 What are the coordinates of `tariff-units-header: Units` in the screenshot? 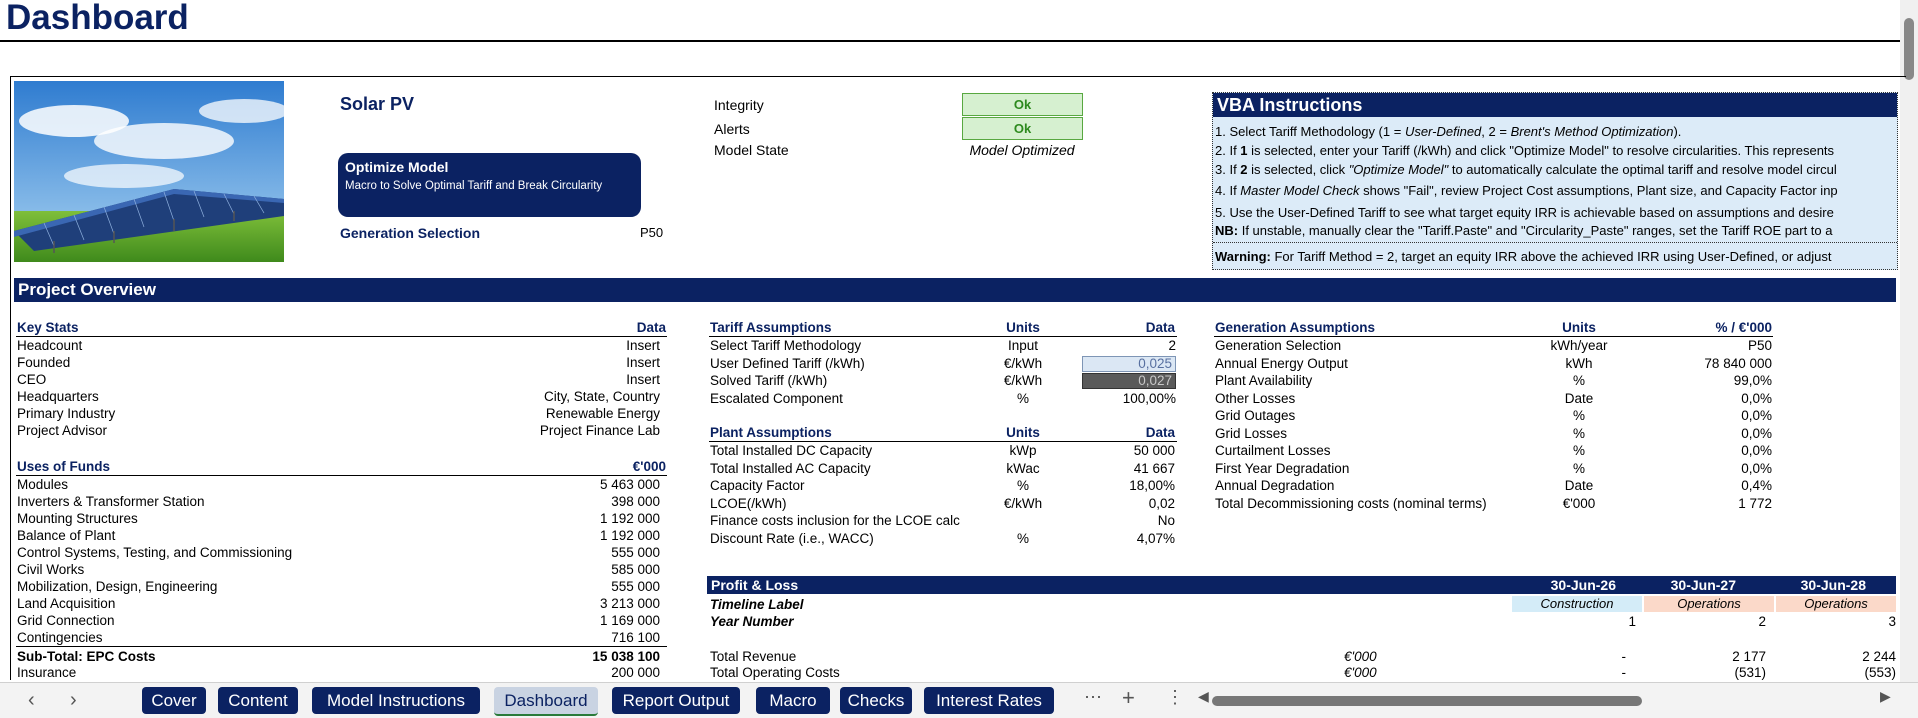 It's located at (1023, 327).